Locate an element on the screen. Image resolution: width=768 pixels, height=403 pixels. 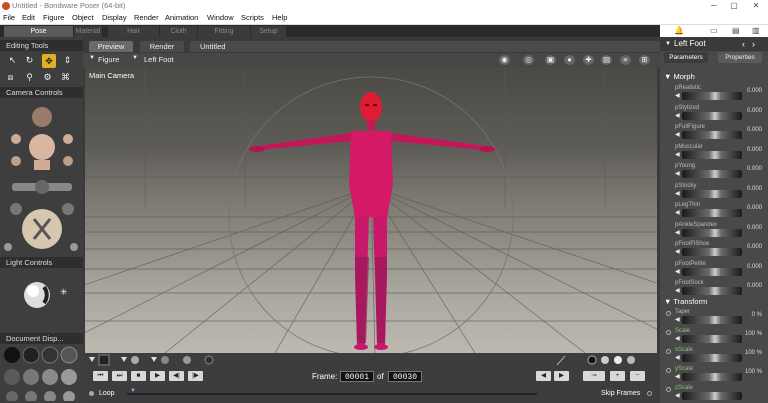
translate-tool-icon: ✥ is located at coordinates (49, 61).